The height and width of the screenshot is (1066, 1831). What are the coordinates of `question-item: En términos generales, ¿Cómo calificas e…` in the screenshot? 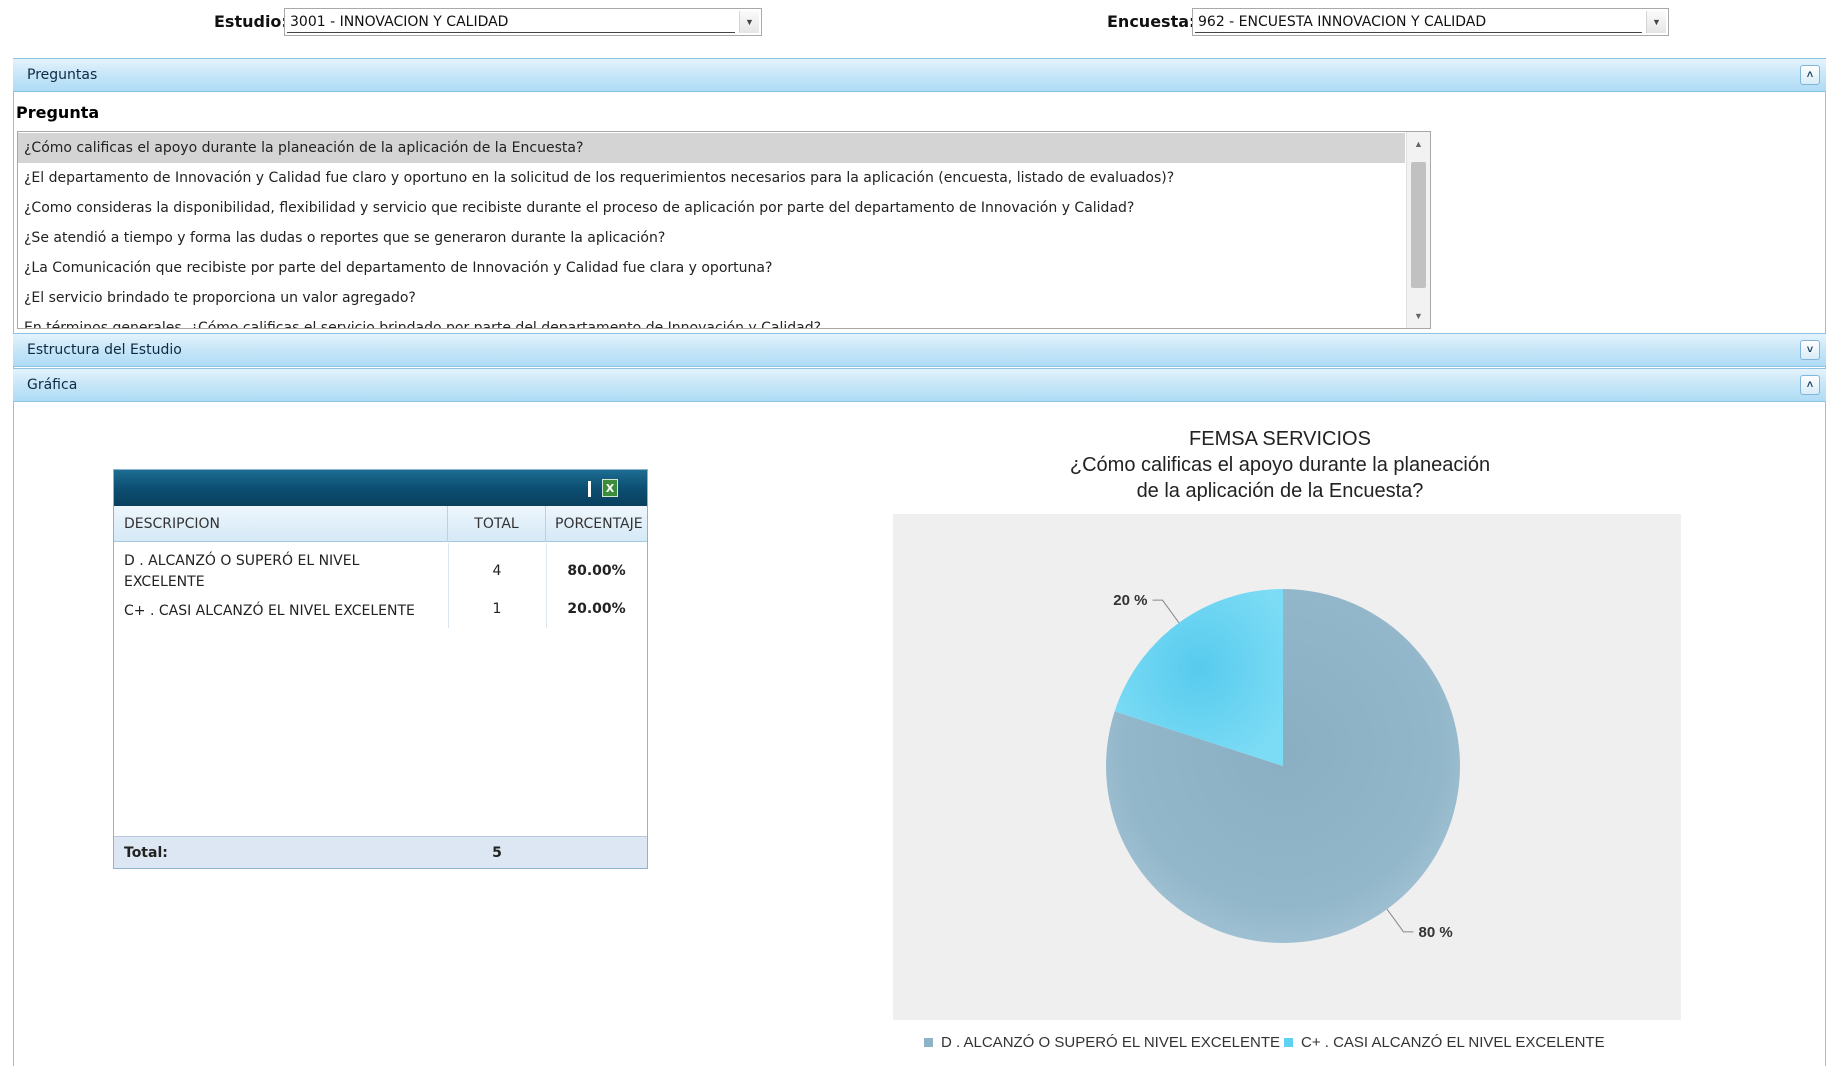 It's located at (711, 320).